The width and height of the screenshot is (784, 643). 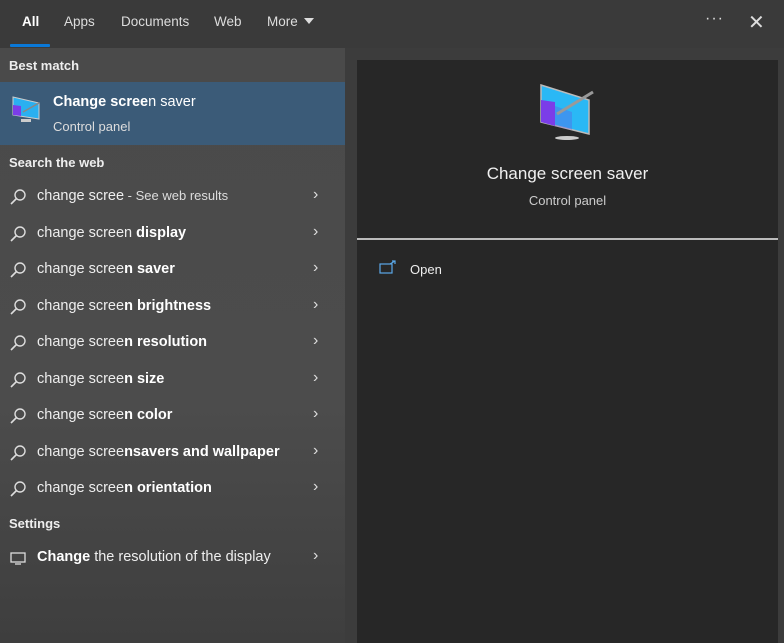 What do you see at coordinates (26, 109) in the screenshot?
I see `screen-saver-icon` at bounding box center [26, 109].